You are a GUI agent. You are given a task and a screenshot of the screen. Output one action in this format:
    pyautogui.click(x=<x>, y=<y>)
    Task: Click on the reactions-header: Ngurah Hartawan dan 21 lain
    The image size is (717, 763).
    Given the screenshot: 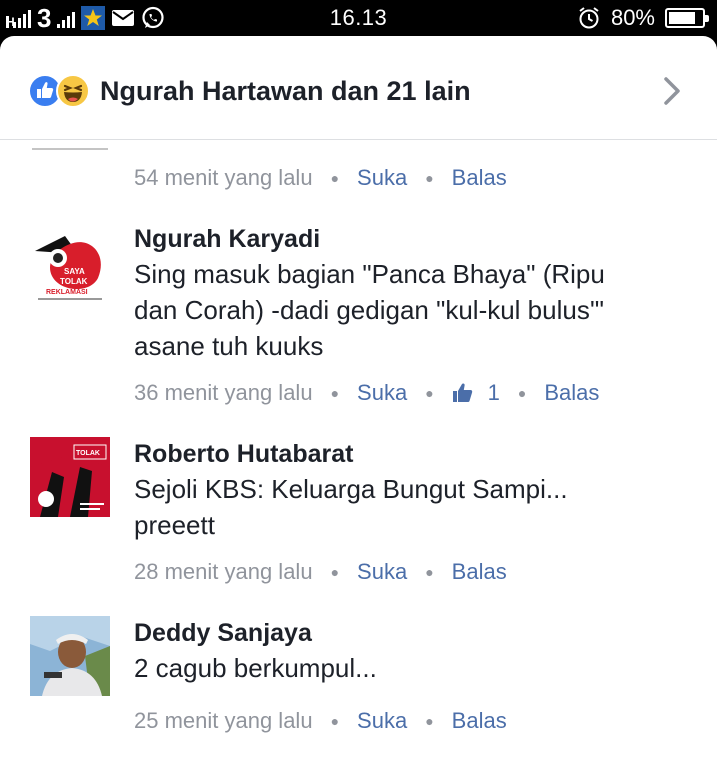 What is the action you would take?
    pyautogui.click(x=358, y=88)
    